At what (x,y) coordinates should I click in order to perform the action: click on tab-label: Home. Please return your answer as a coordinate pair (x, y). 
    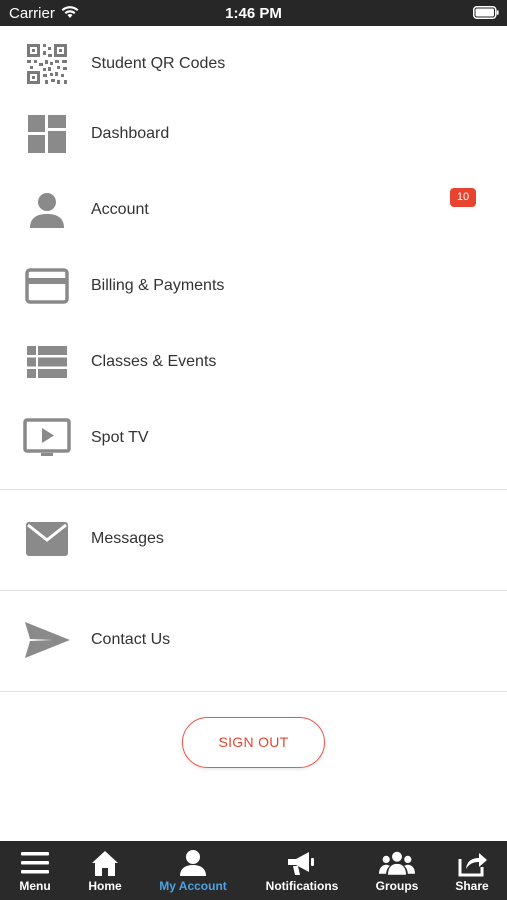
    Looking at the image, I should click on (105, 886).